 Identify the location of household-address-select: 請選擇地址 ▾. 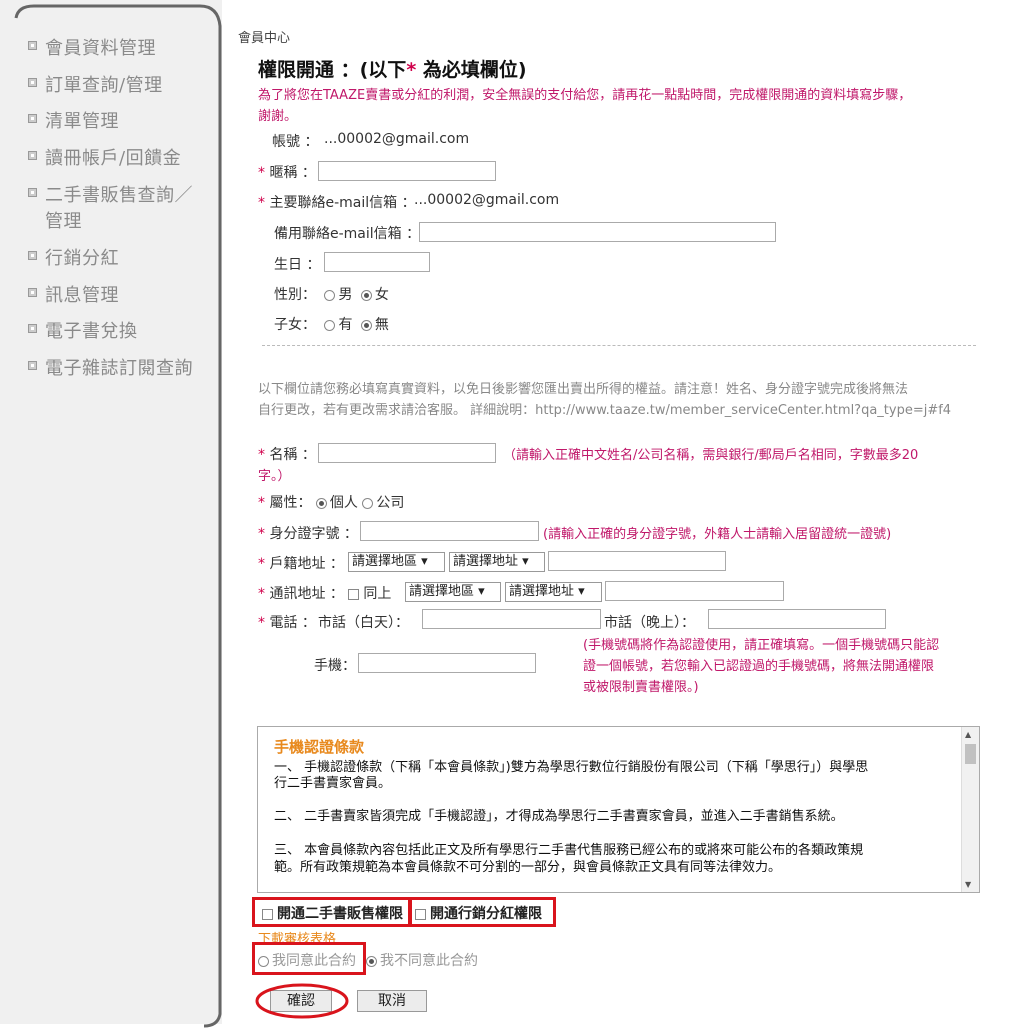
(497, 562).